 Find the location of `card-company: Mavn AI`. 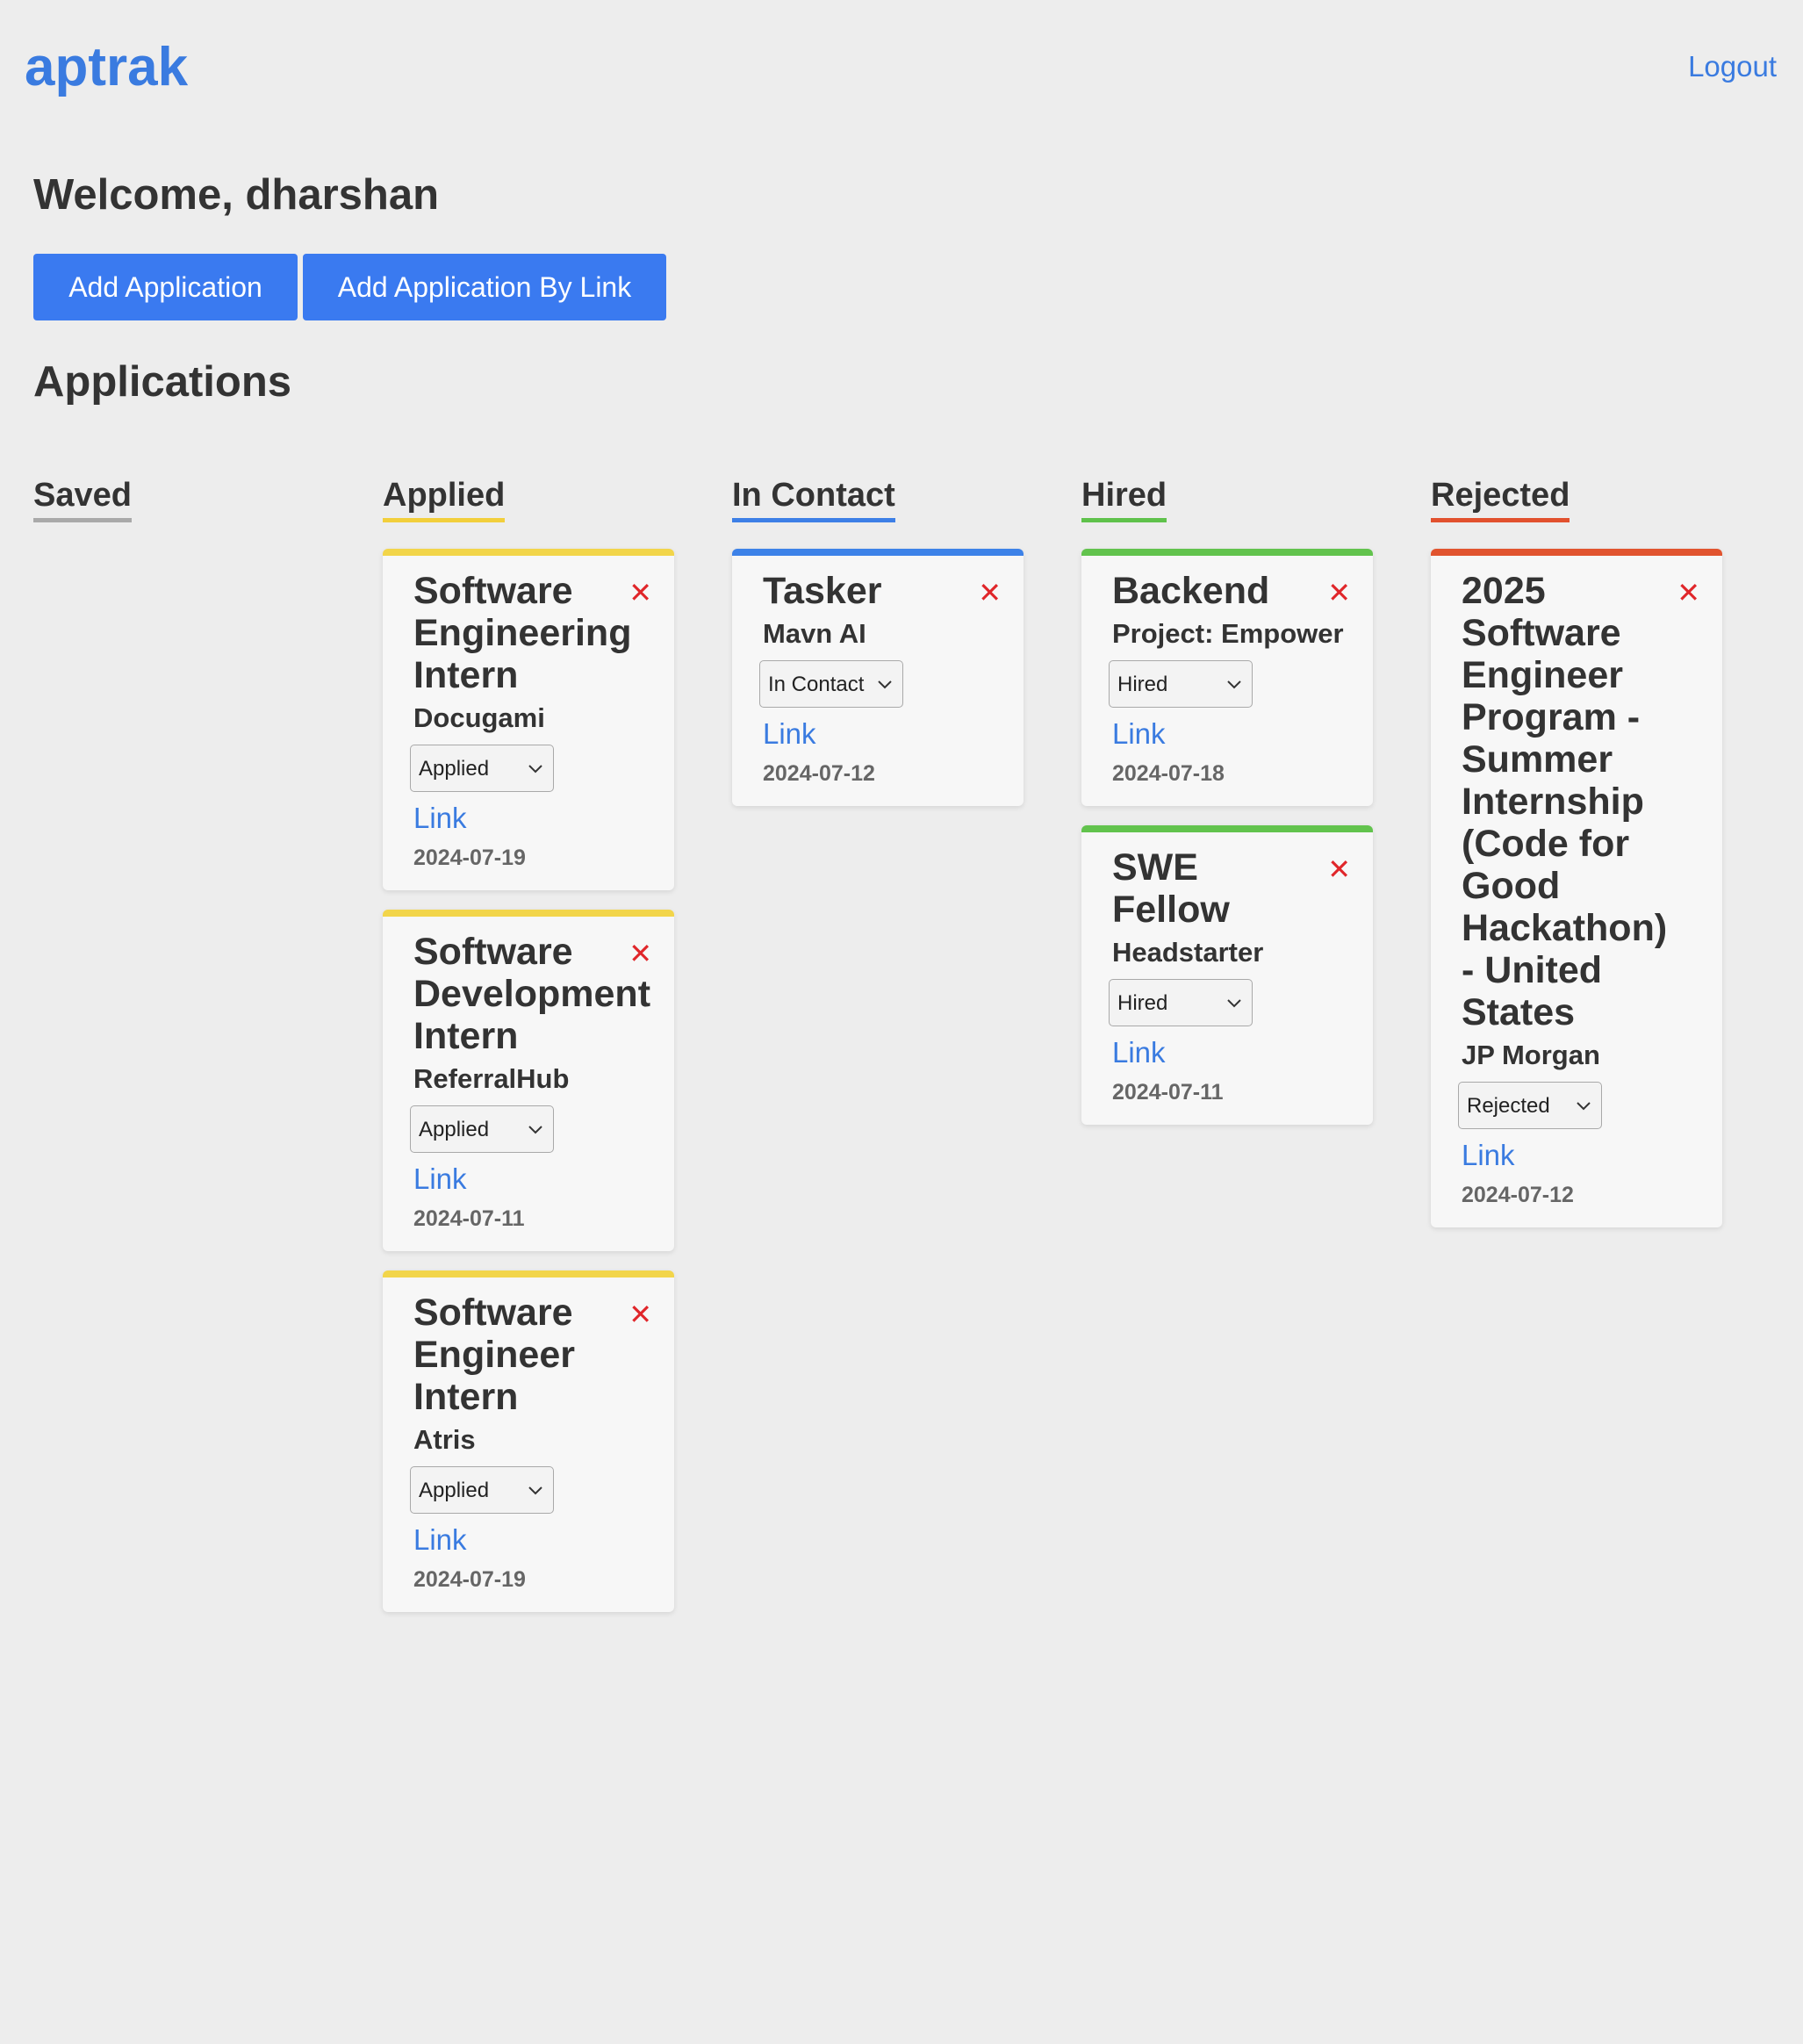

card-company: Mavn AI is located at coordinates (815, 633).